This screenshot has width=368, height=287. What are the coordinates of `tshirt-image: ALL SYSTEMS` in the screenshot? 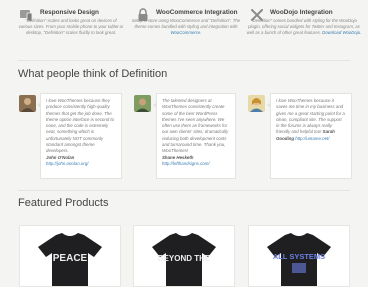 It's located at (299, 259).